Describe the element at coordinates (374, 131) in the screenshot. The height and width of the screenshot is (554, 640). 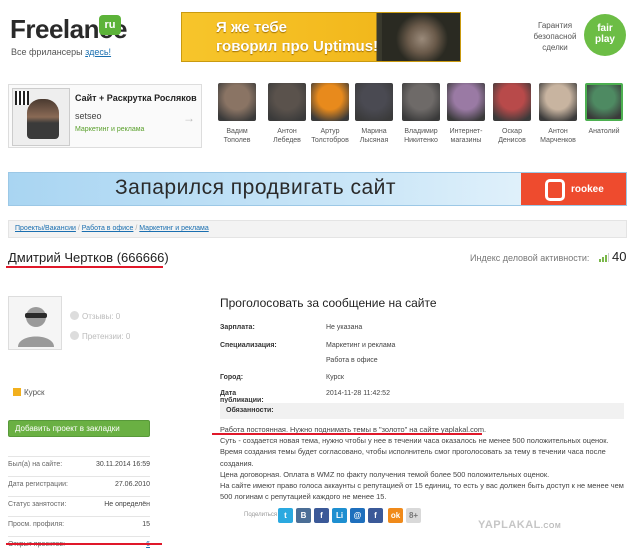
I see `freelancer-first-name: Марина` at that location.